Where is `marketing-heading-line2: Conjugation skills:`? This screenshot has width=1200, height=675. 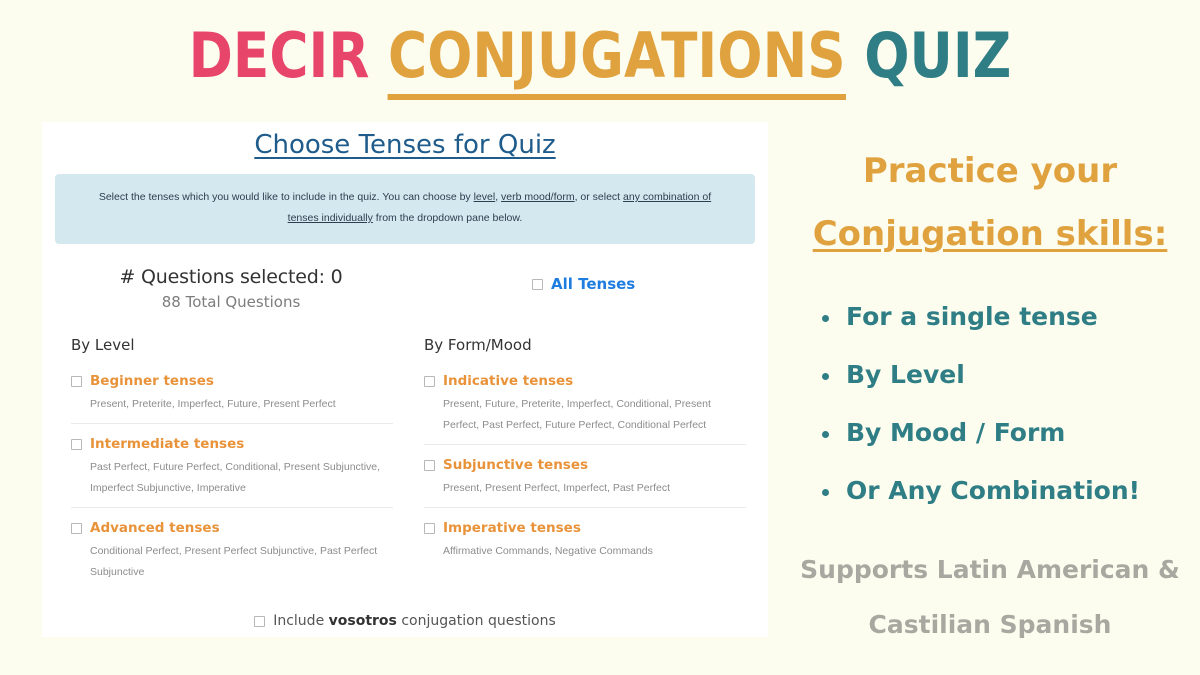 marketing-heading-line2: Conjugation skills: is located at coordinates (990, 234).